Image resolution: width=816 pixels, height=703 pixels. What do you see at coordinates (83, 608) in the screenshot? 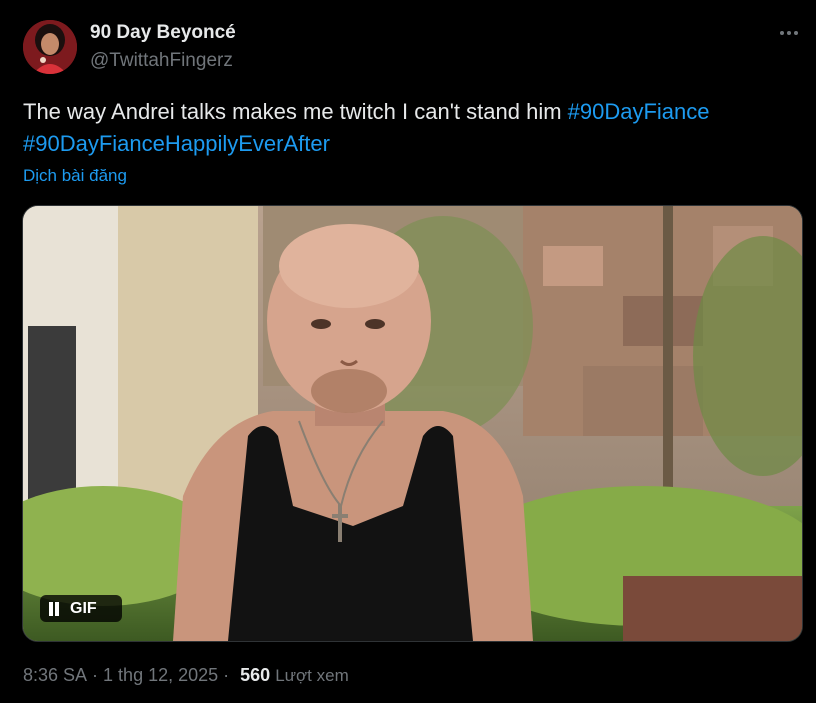
I see `gif-label: GIF` at bounding box center [83, 608].